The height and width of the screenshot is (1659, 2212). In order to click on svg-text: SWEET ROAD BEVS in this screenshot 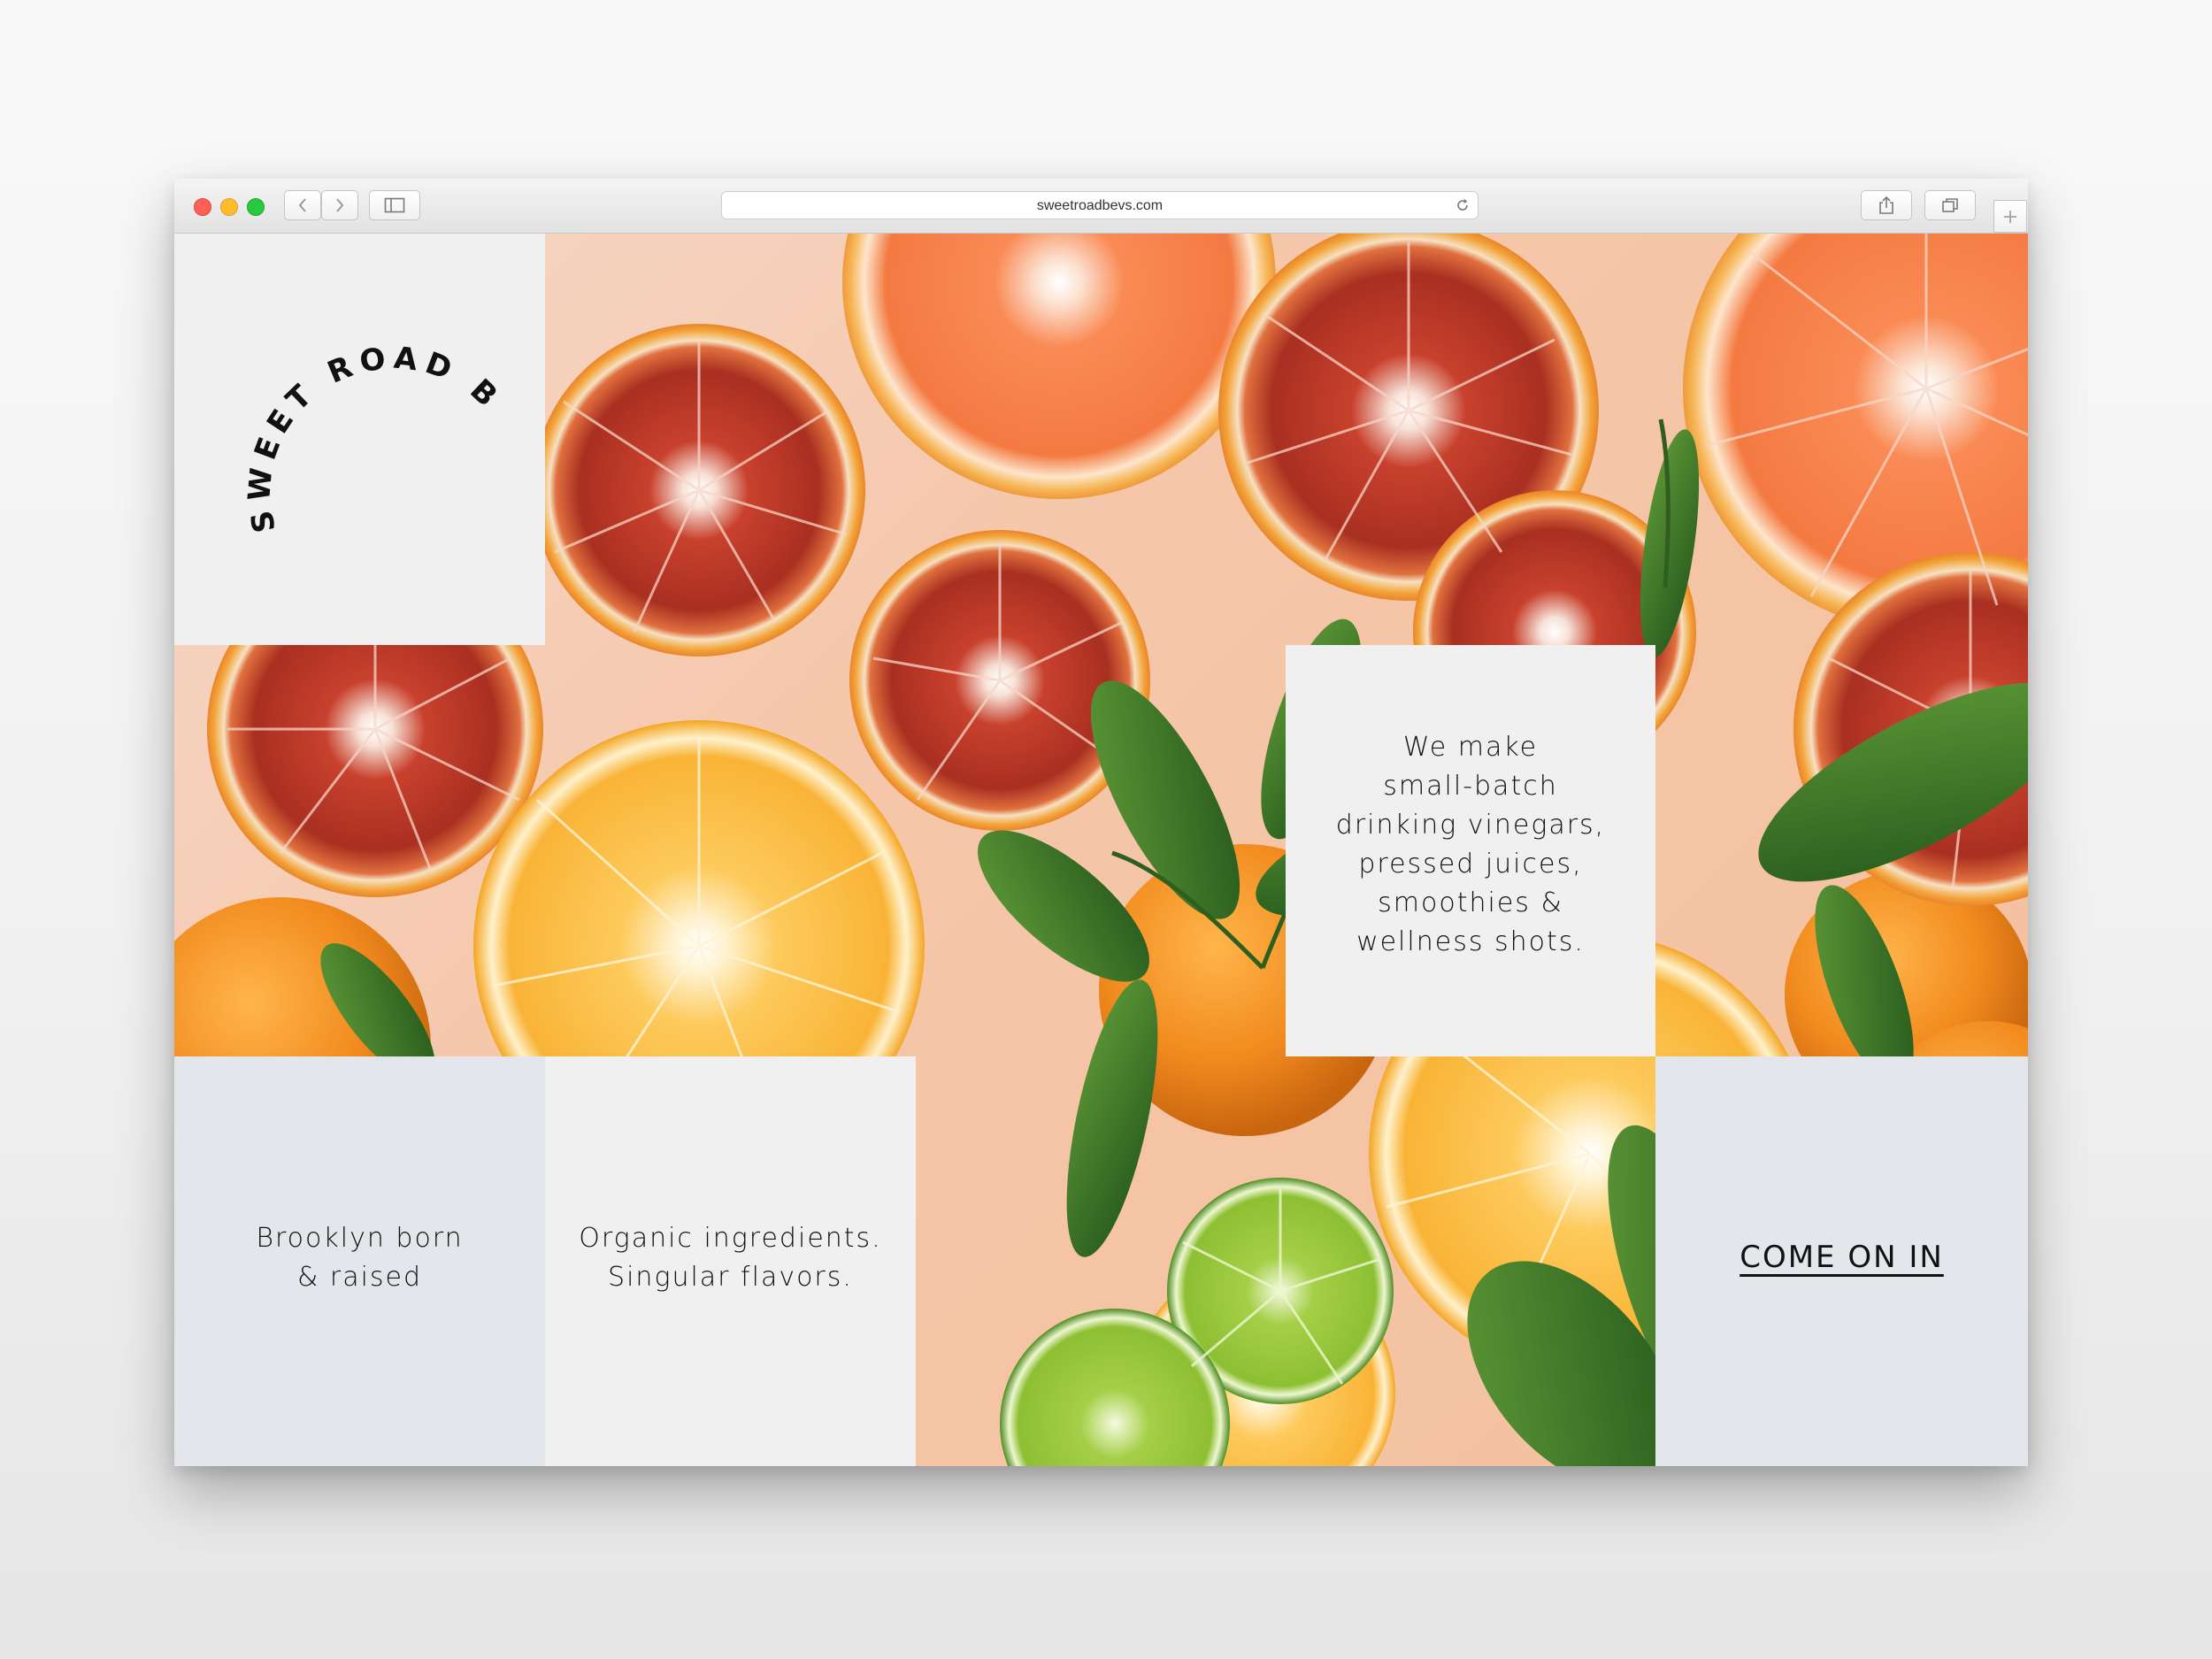, I will do `click(341, 385)`.